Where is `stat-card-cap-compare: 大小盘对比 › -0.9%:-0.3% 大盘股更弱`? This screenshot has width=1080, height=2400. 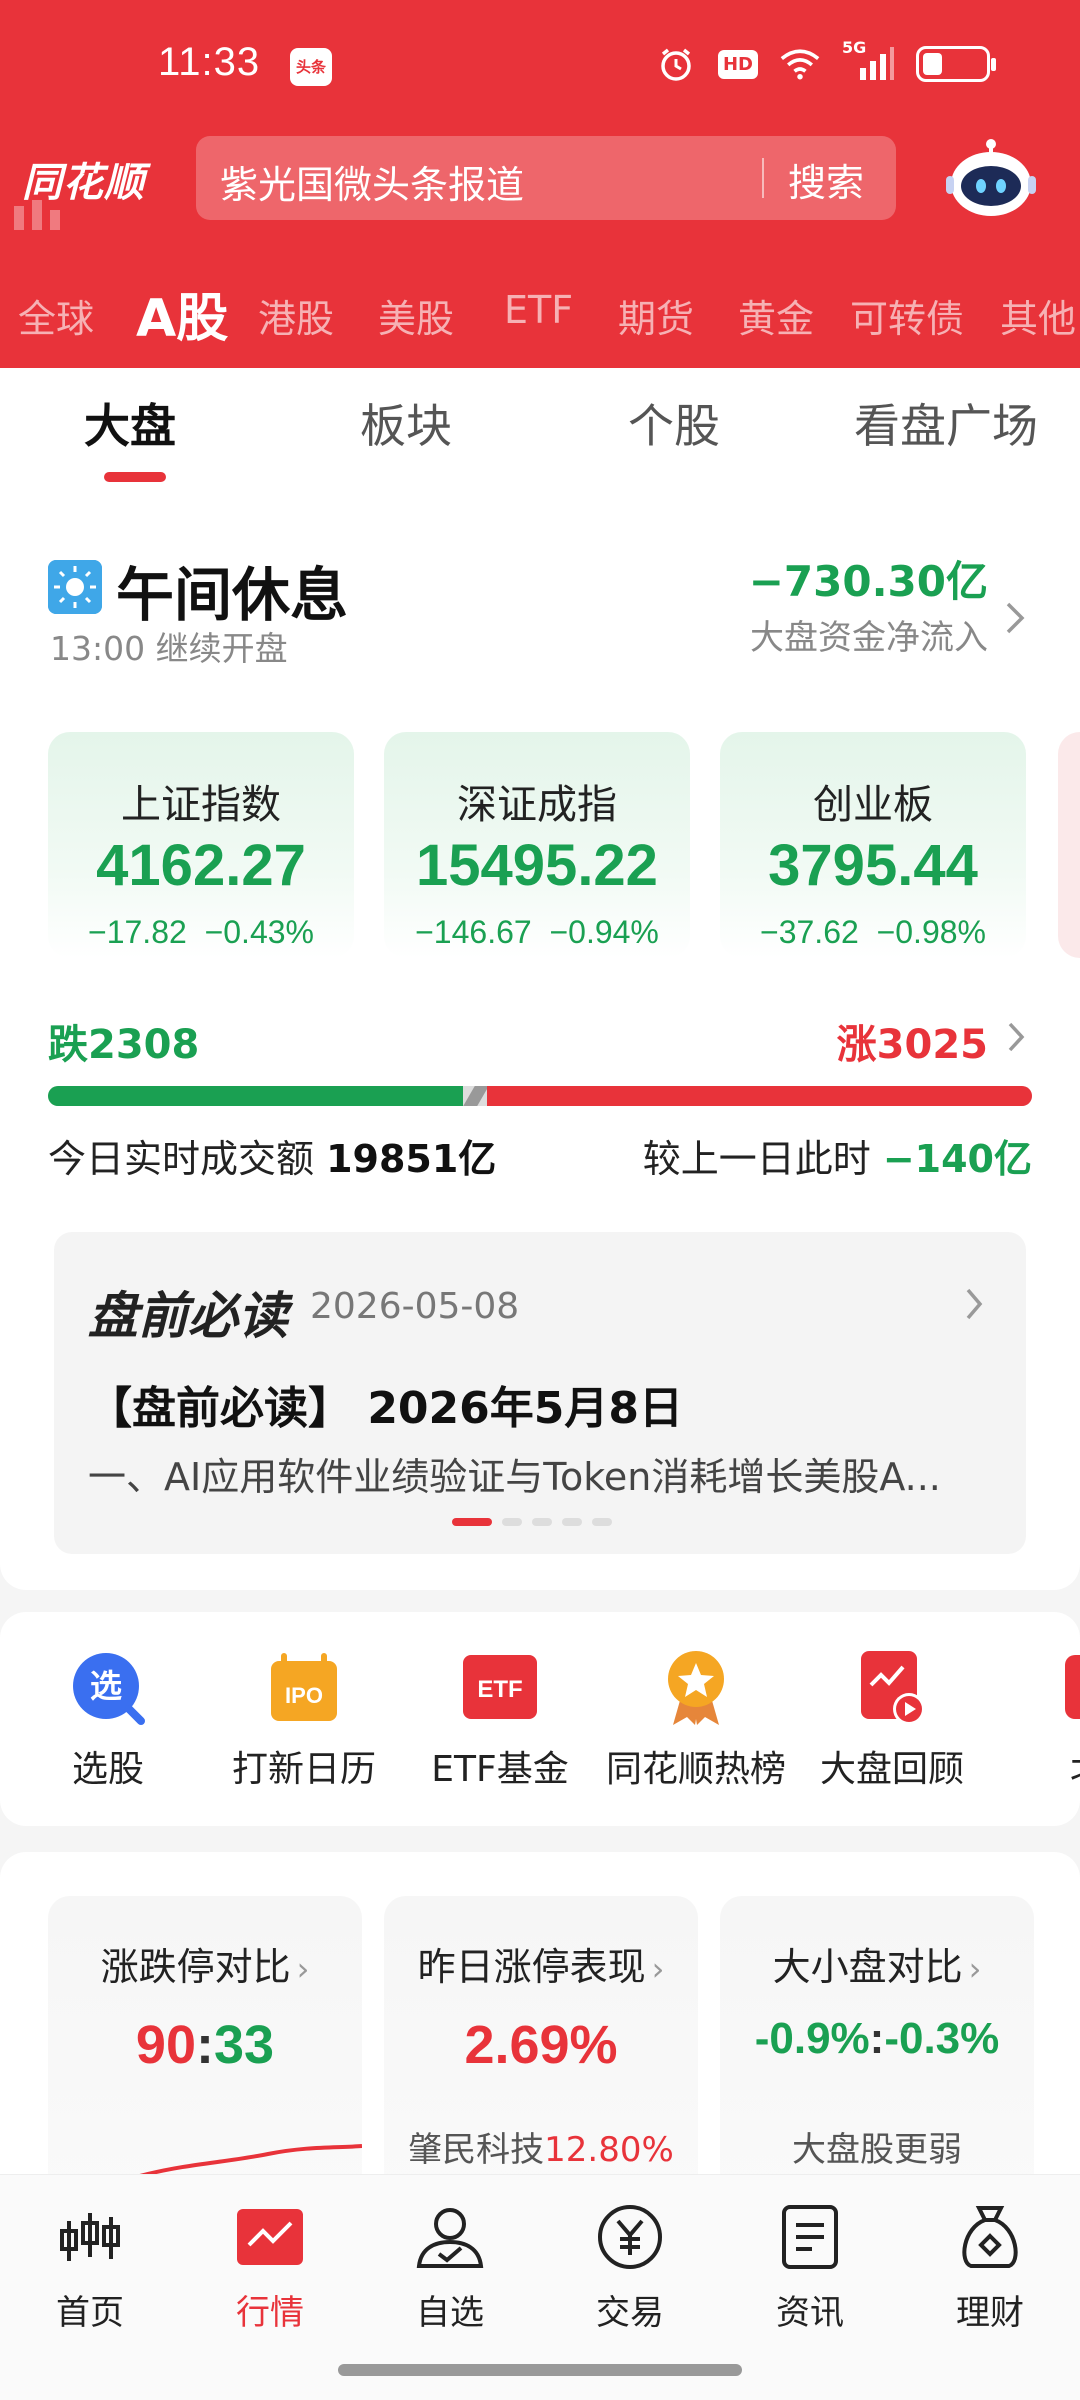
stat-card-cap-compare: 大小盘对比 › -0.9%:-0.3% 大盘股更弱 is located at coordinates (877, 2056).